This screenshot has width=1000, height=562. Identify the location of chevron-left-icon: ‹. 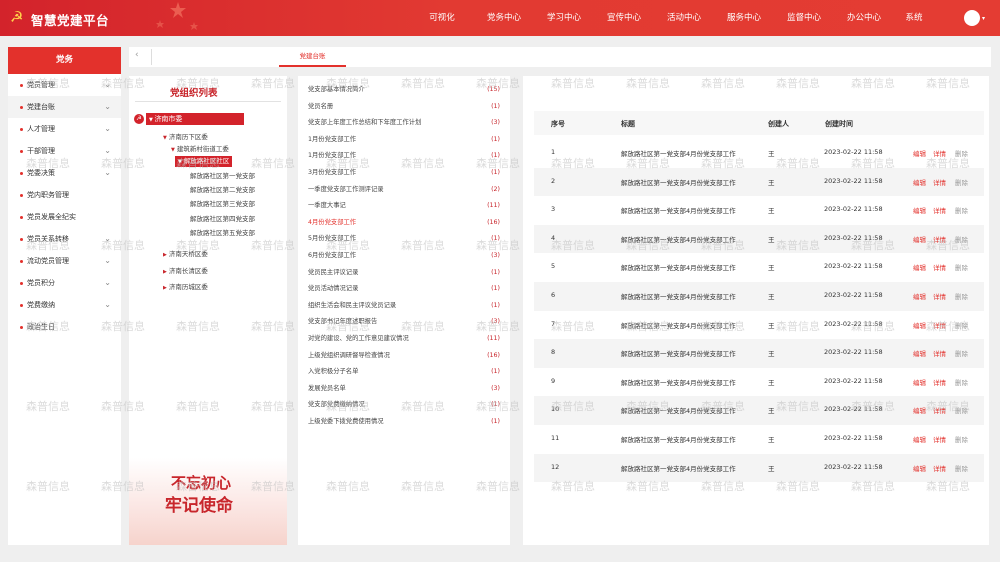
(137, 55).